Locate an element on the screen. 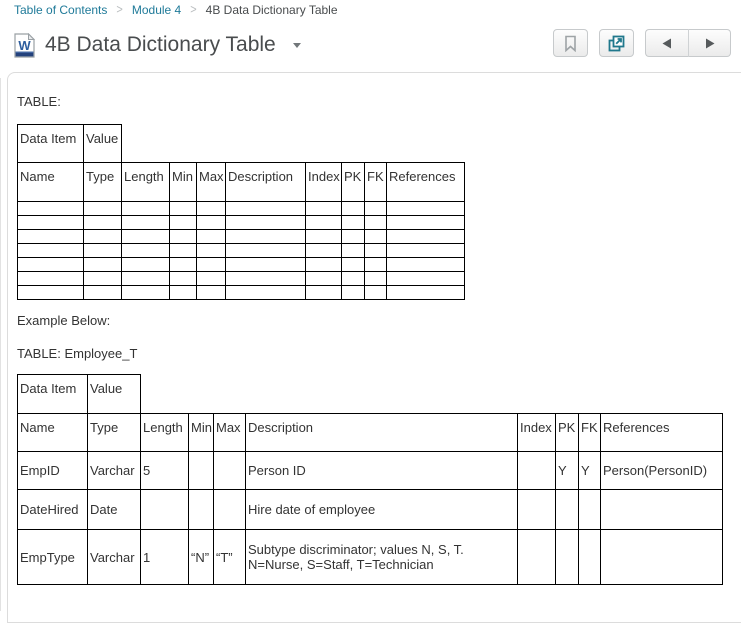 The width and height of the screenshot is (741, 623). open-in-new-window-icon is located at coordinates (616, 43).